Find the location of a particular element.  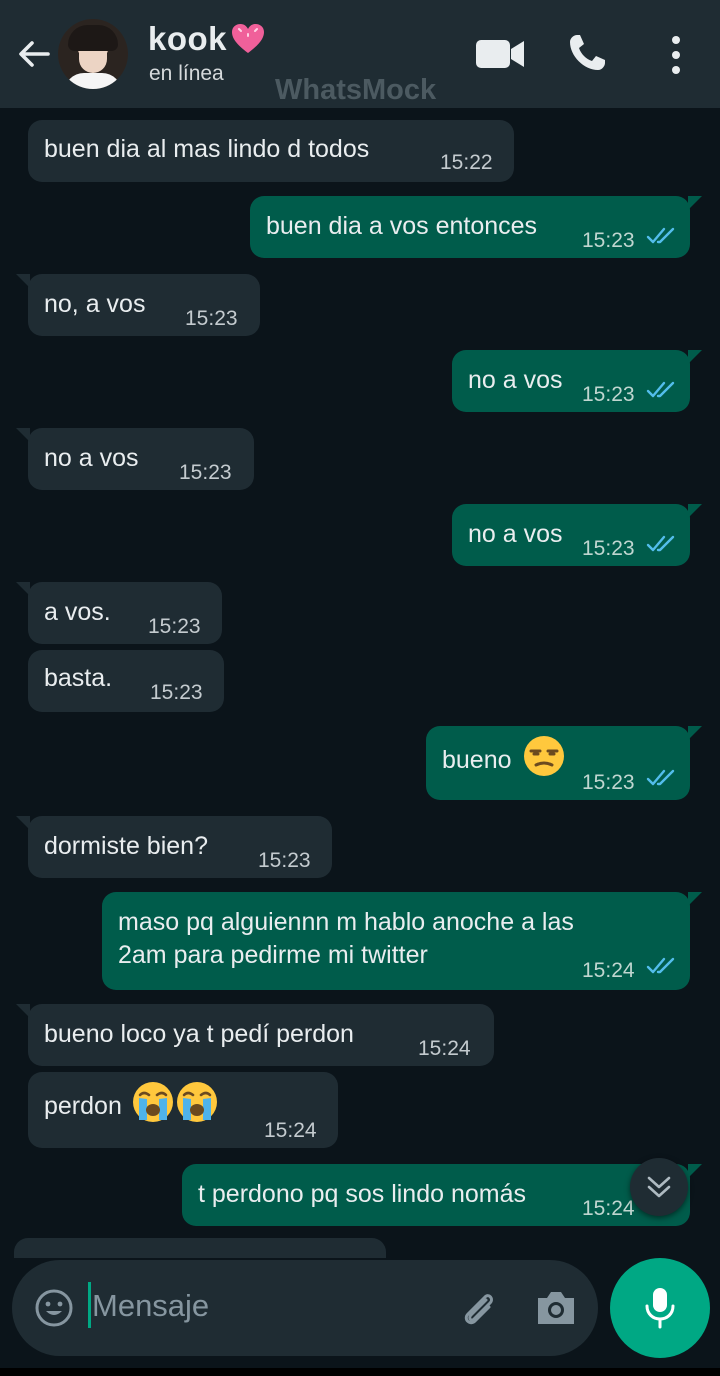

incoming-message-partial is located at coordinates (200, 1248).